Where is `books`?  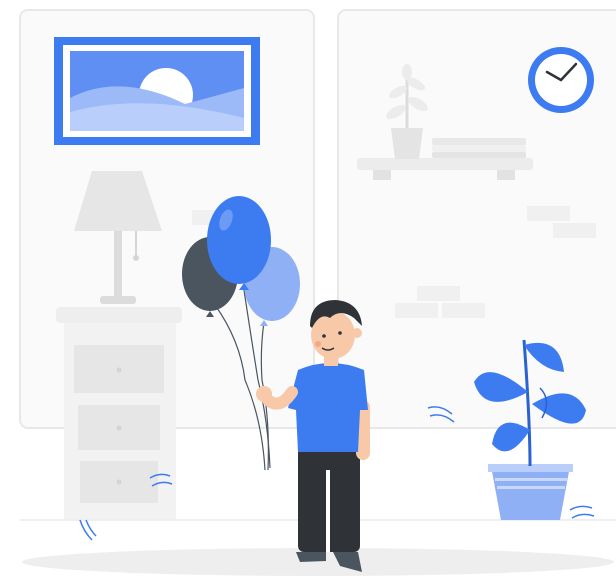
books is located at coordinates (479, 148).